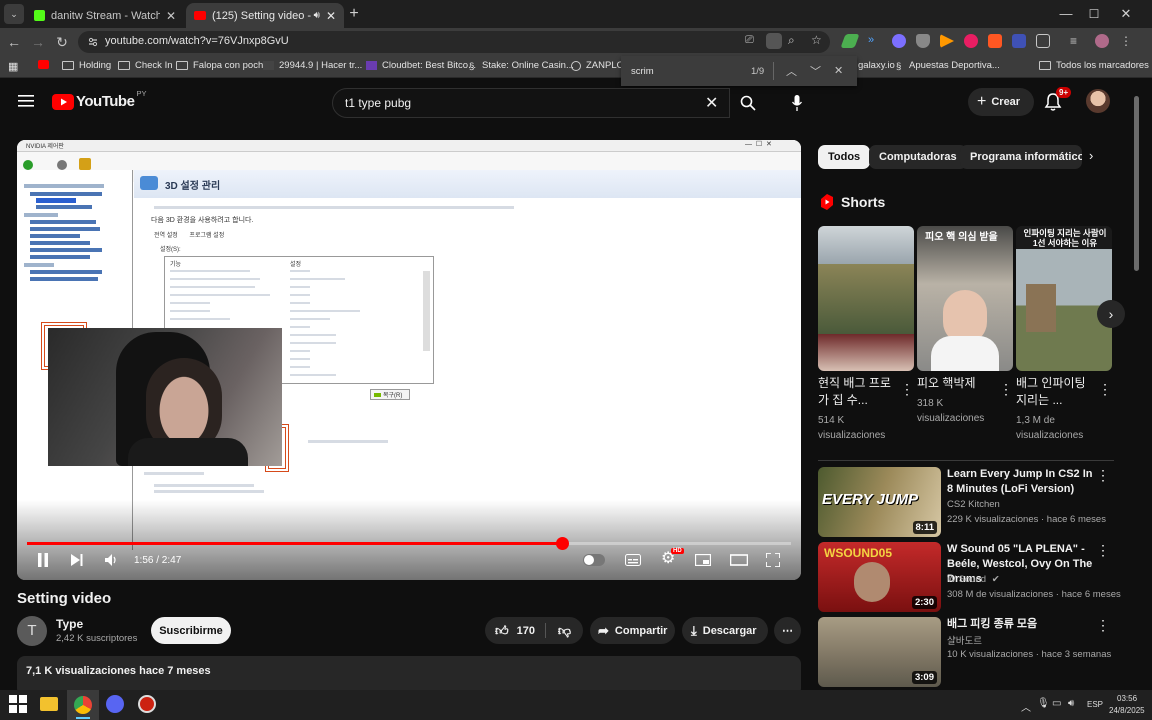 The image size is (1152, 720). Describe the element at coordinates (93, 42) in the screenshot. I see `site-info-icon` at that location.